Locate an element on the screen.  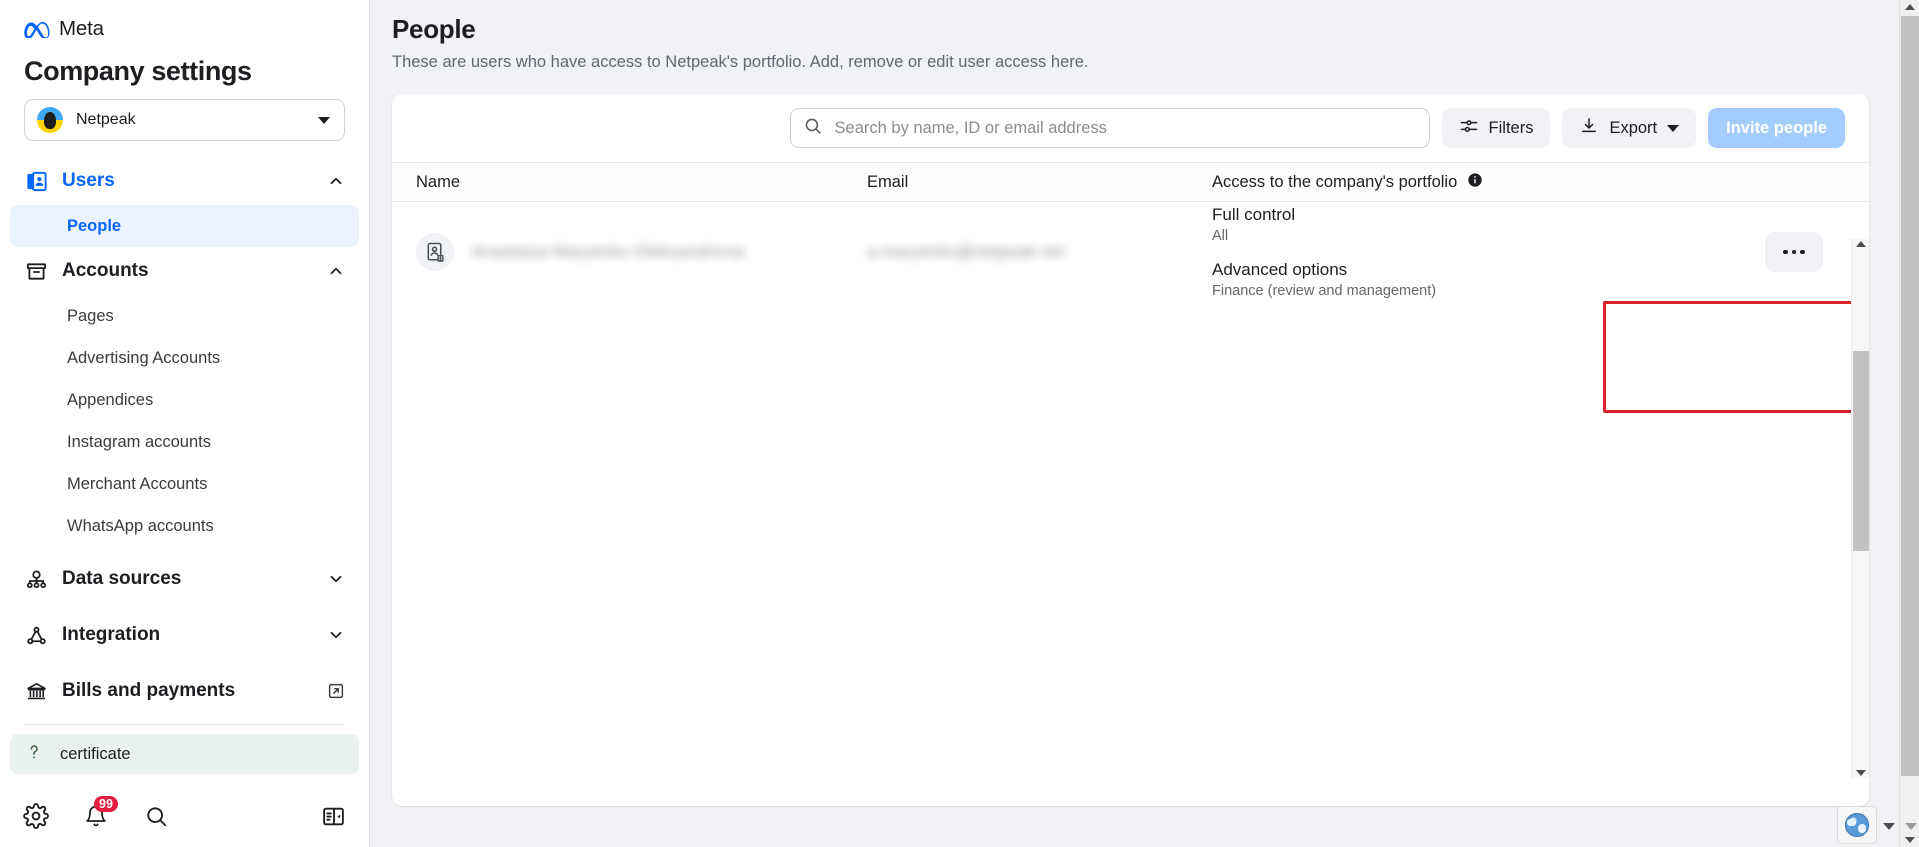
table-scrollbar-thumb is located at coordinates (1861, 451).